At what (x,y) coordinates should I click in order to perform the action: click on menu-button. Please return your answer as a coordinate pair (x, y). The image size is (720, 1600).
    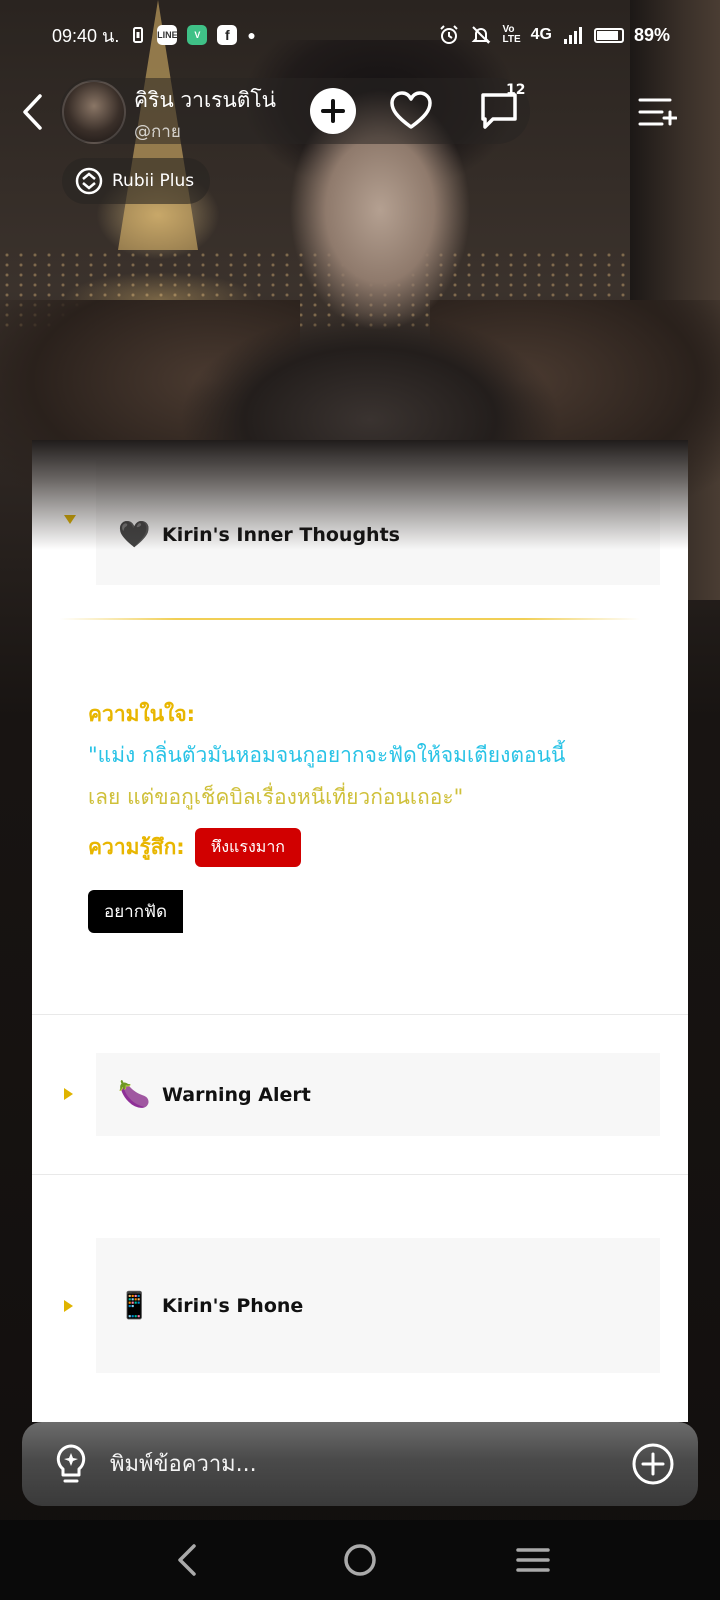
    Looking at the image, I should click on (657, 112).